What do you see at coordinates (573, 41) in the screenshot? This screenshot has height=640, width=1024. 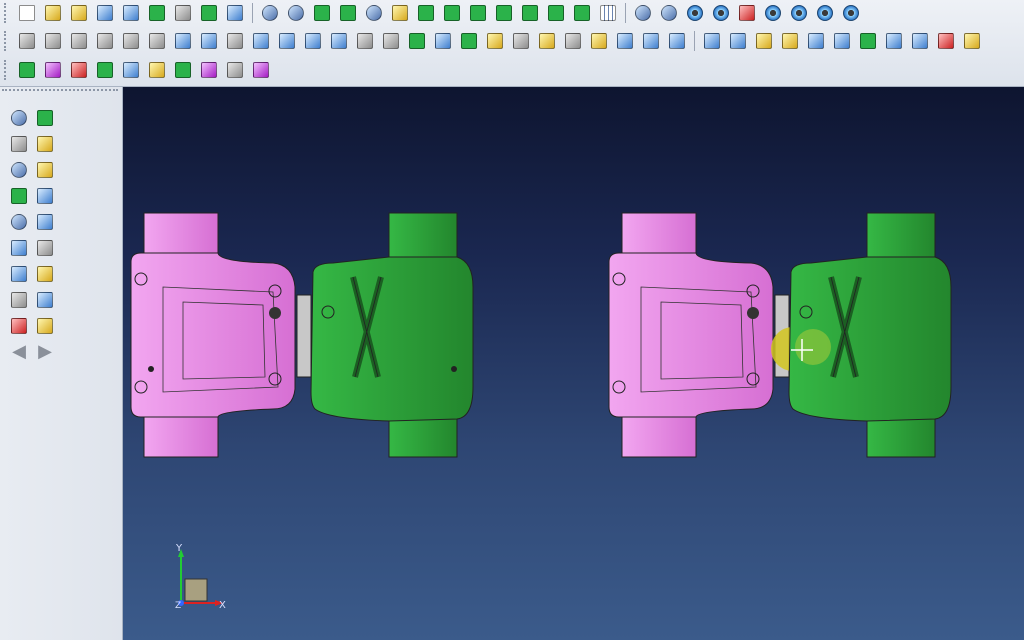 I see `draft-button` at bounding box center [573, 41].